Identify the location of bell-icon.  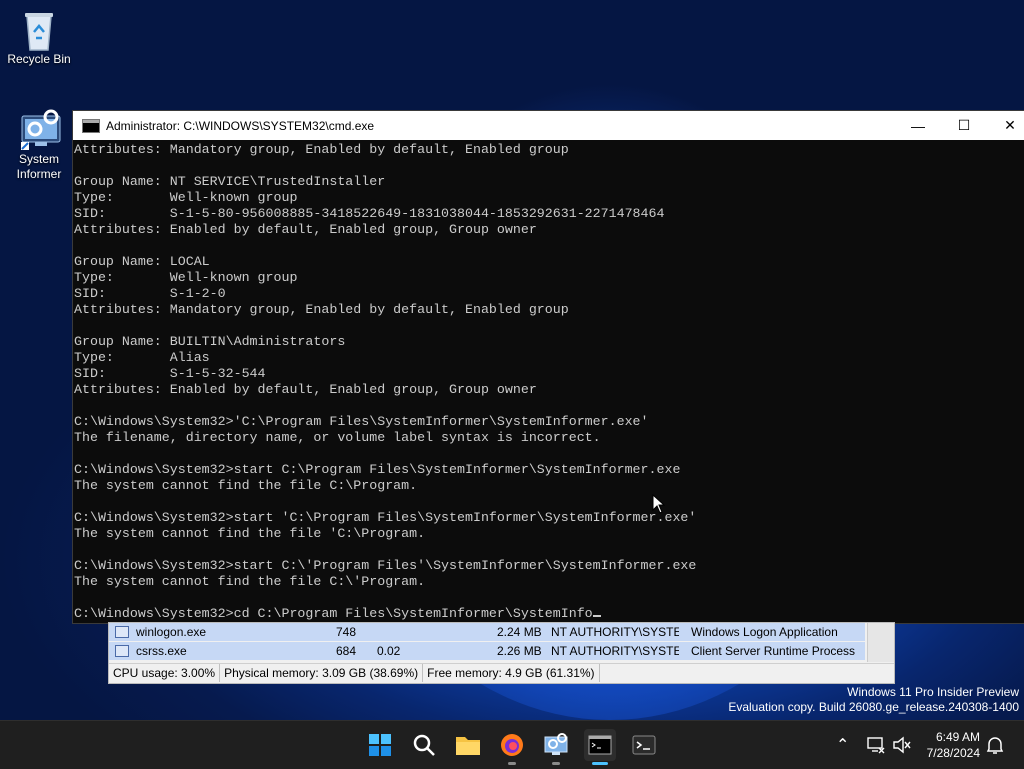
(995, 745).